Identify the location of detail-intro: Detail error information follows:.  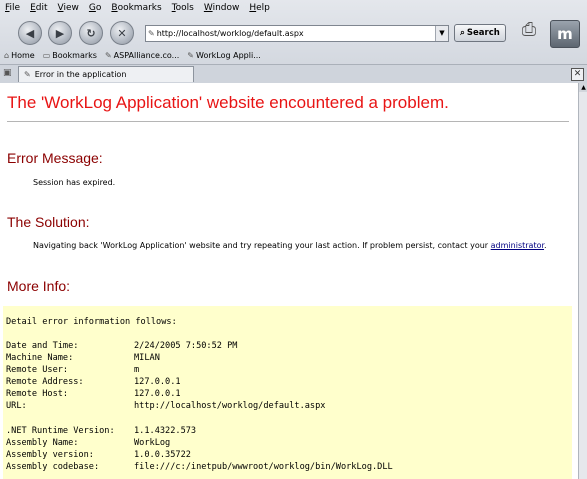
(91, 322).